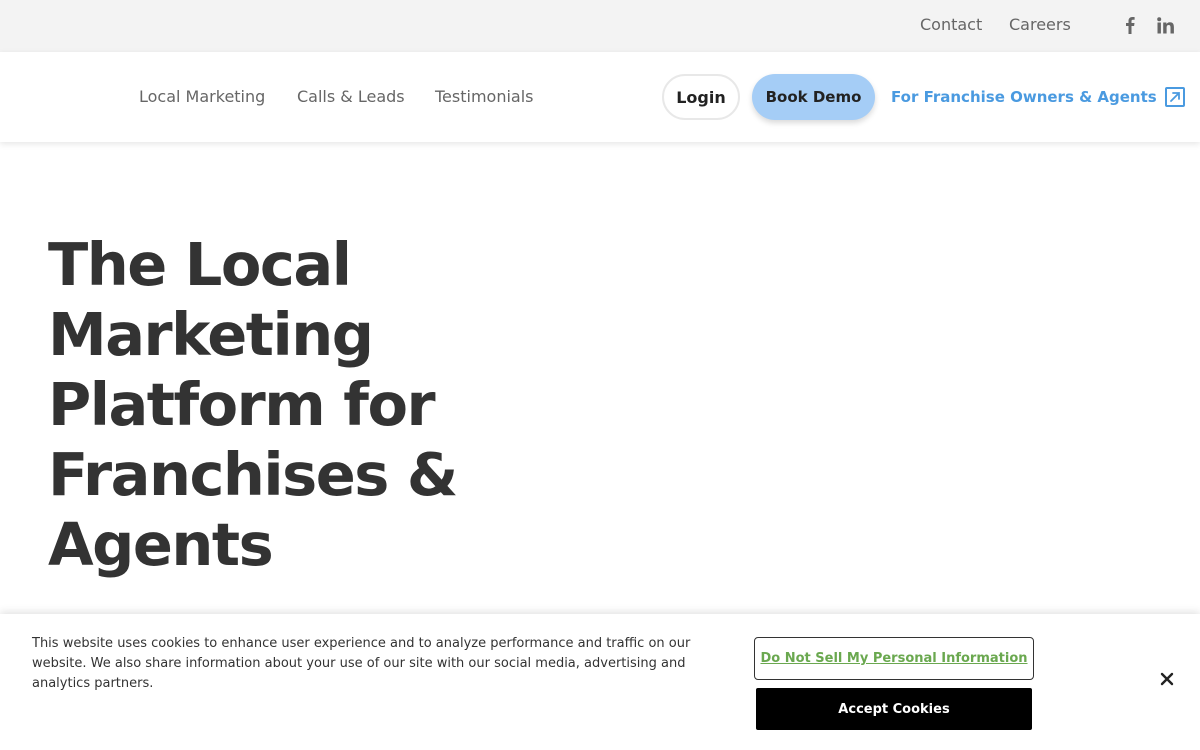 Image resolution: width=1200 pixels, height=750 pixels. Describe the element at coordinates (701, 97) in the screenshot. I see `login-button: Login` at that location.